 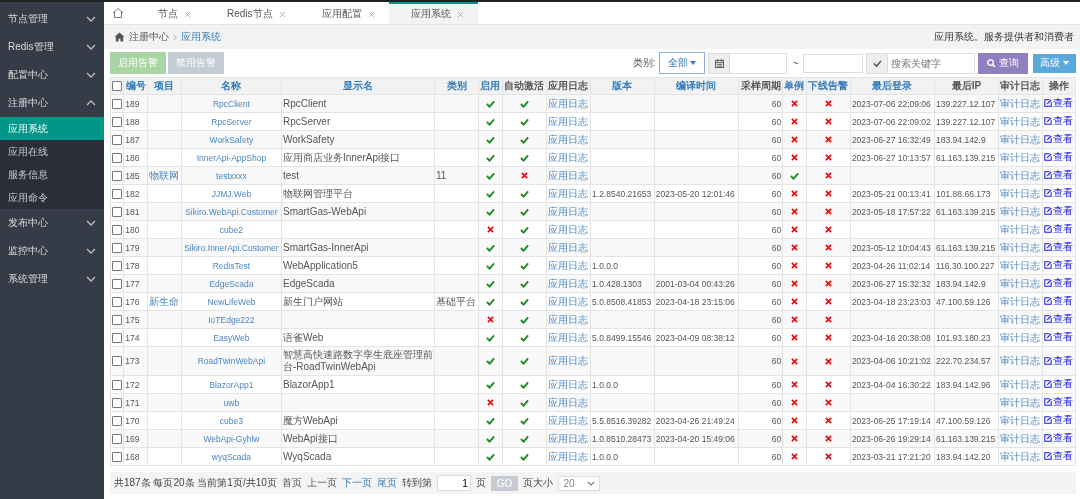 I want to click on page-input: 1, so click(x=453, y=483).